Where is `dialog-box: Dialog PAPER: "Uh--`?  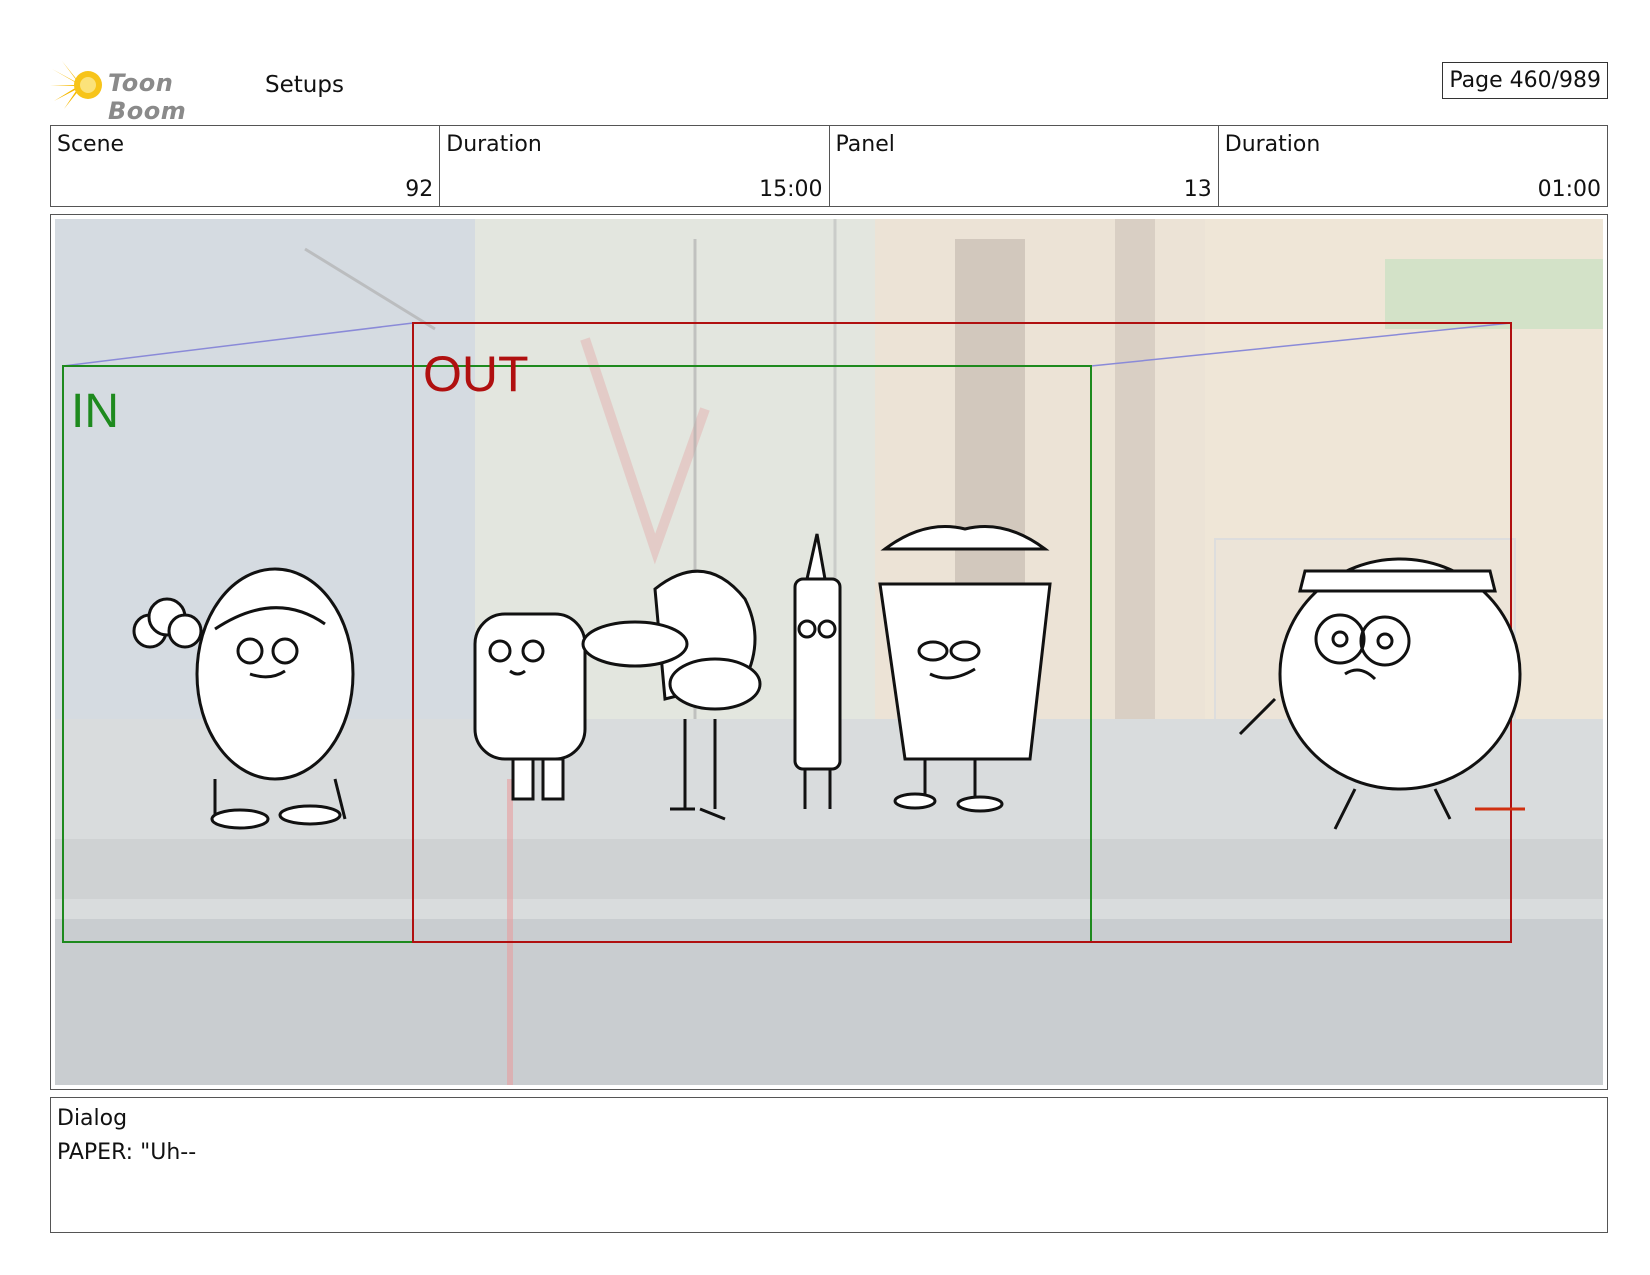 dialog-box: Dialog PAPER: "Uh-- is located at coordinates (829, 1165).